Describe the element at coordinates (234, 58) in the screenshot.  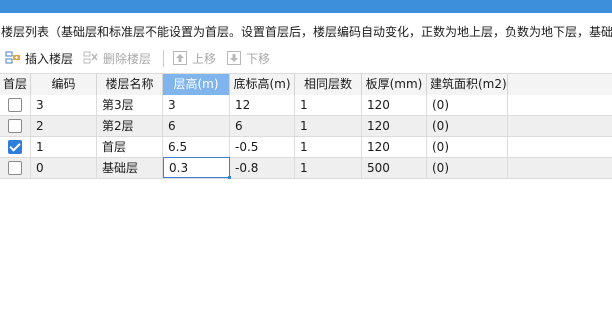
I see `move-down-icon` at that location.